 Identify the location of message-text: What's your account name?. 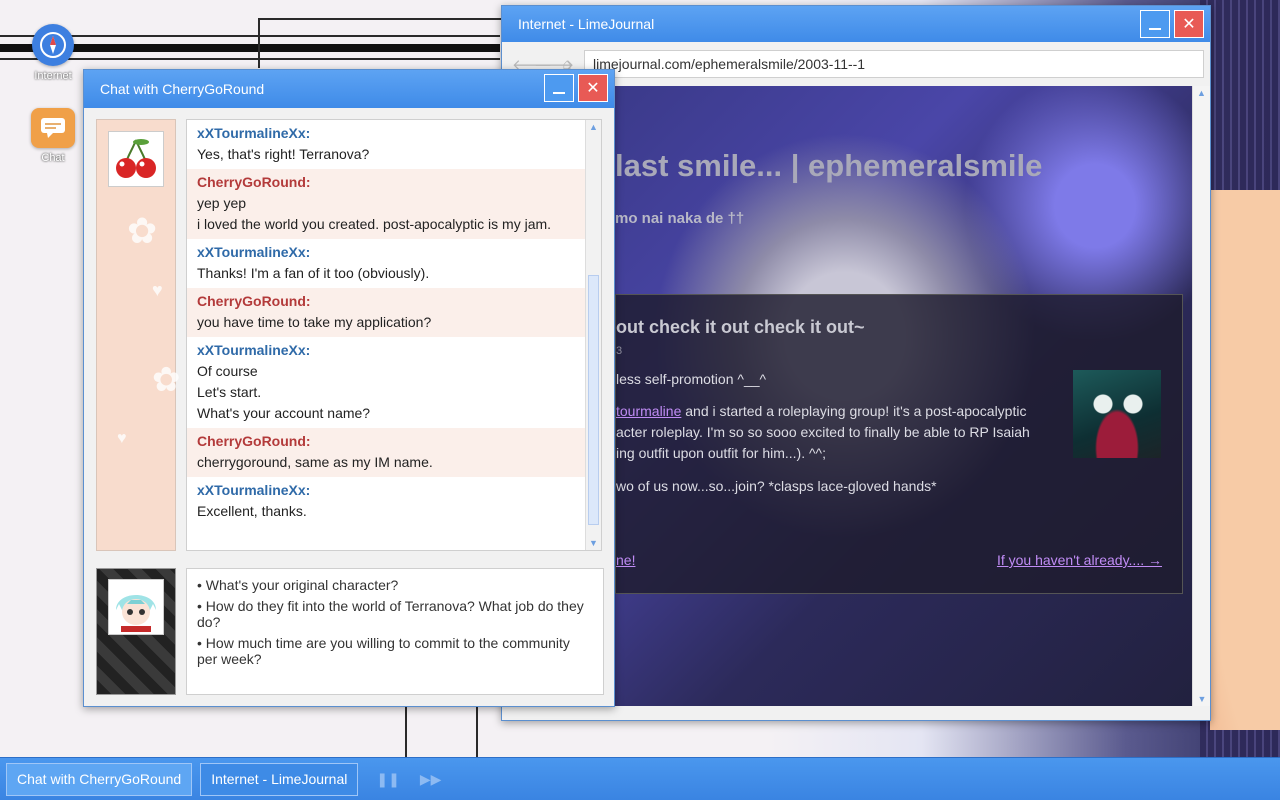
(284, 413).